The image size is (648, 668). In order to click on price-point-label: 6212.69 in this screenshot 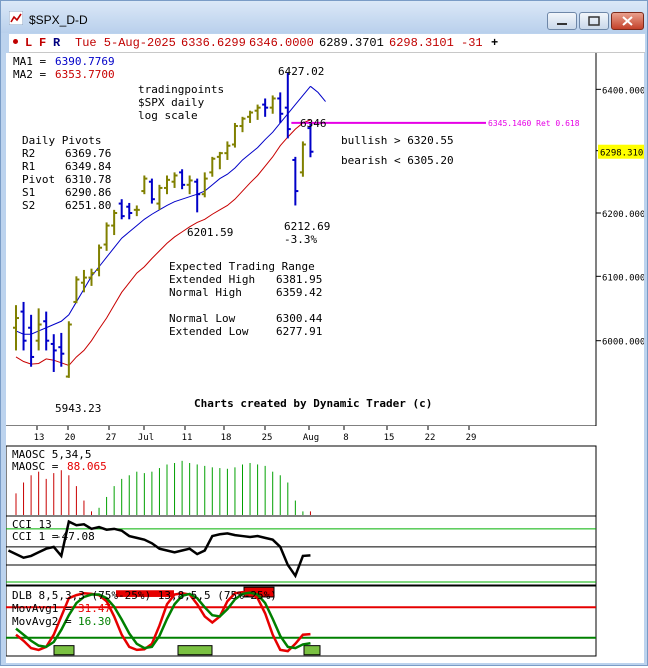, I will do `click(307, 226)`.